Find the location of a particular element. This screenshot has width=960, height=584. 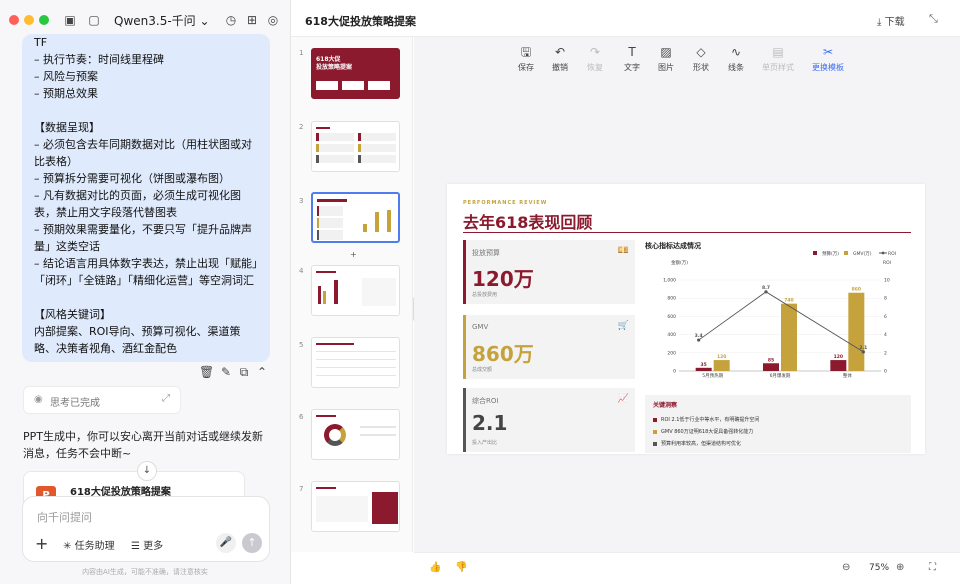

more-label: 更多 is located at coordinates (153, 546).